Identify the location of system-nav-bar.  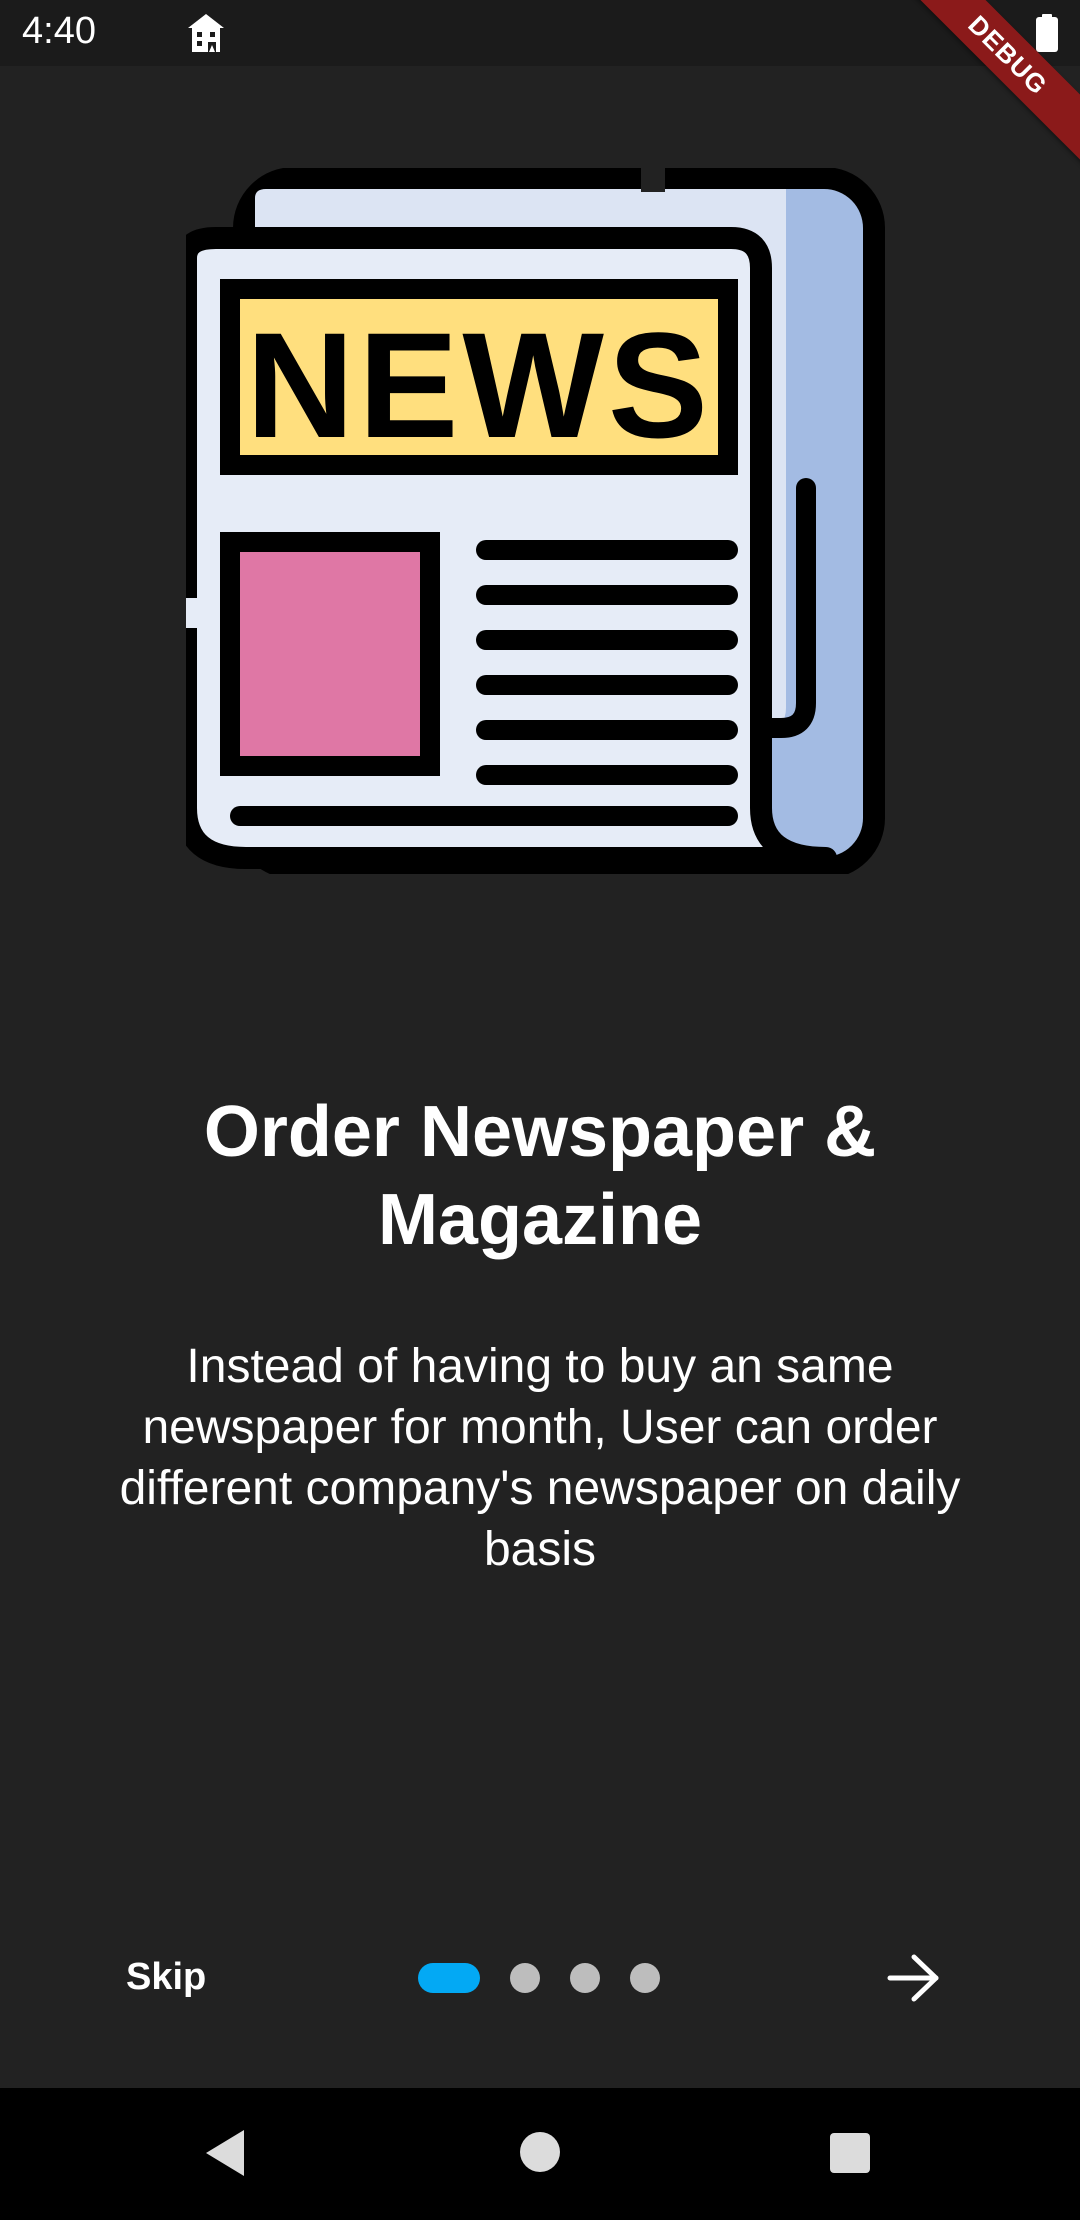
(540, 2154).